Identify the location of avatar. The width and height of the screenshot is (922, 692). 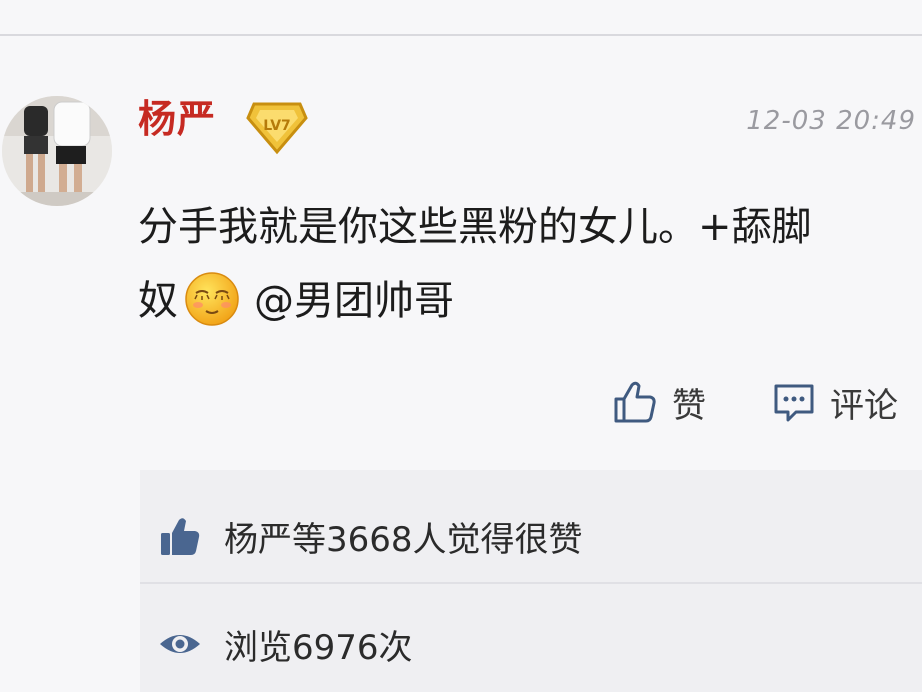
(57, 151).